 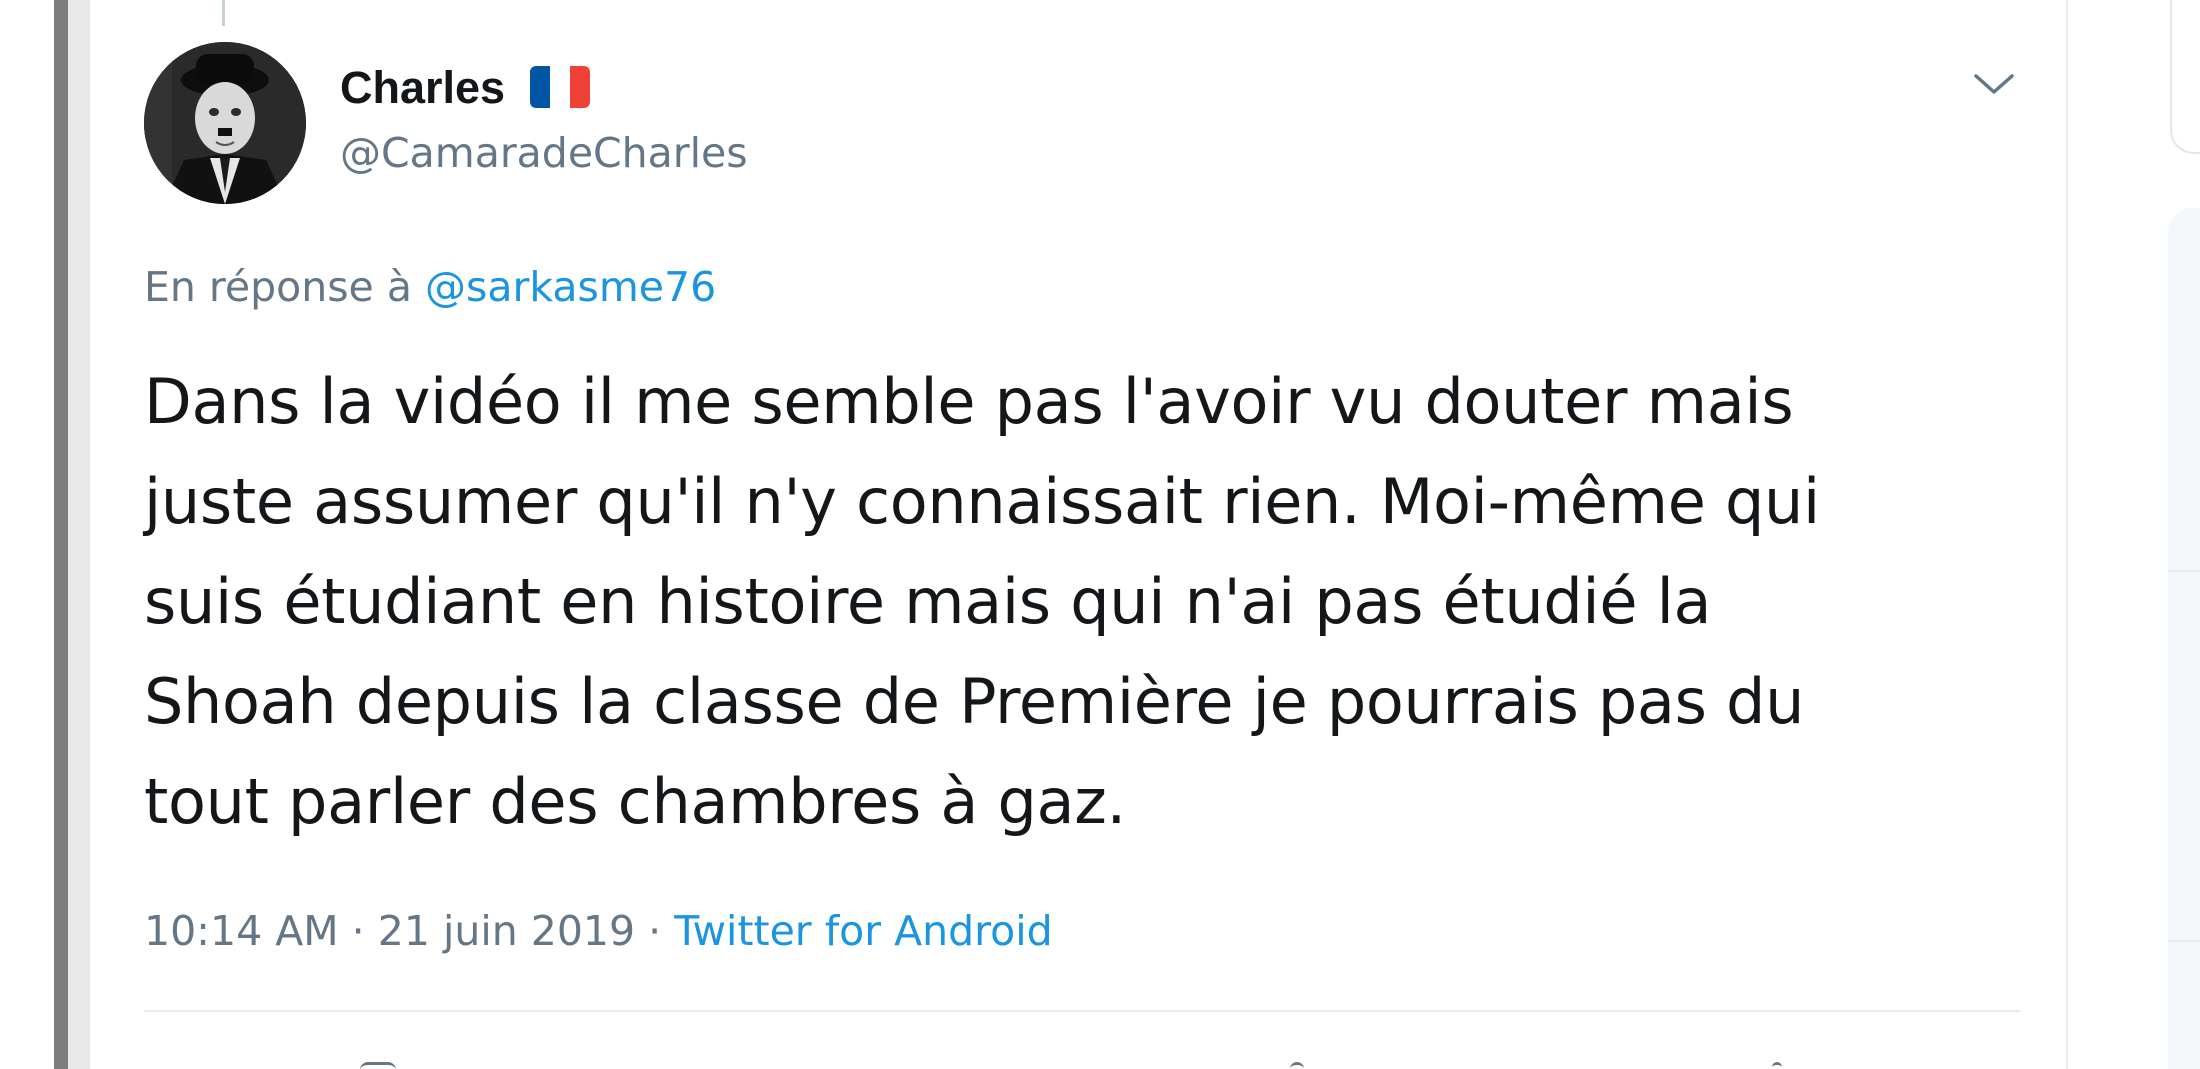 What do you see at coordinates (1100, 1059) in the screenshot?
I see `action-bar-partial` at bounding box center [1100, 1059].